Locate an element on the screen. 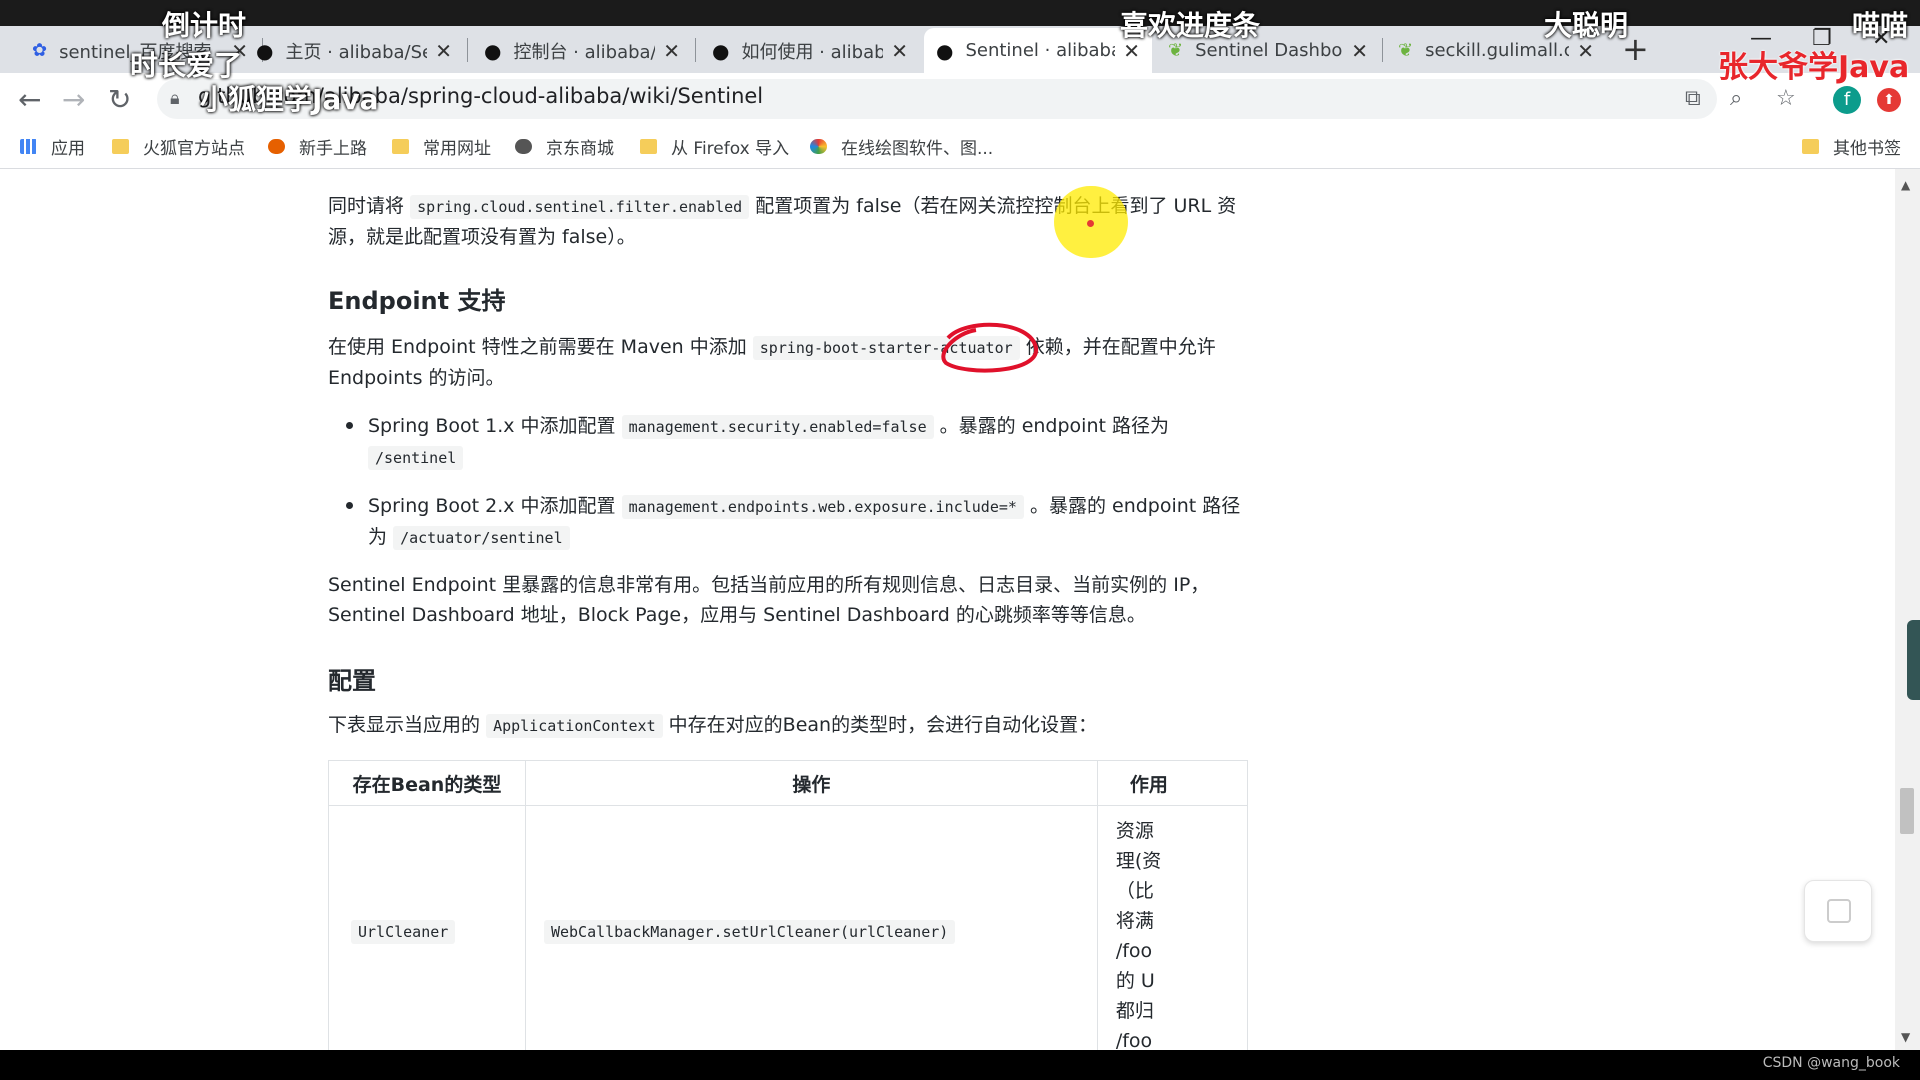 This screenshot has height=1080, width=1920. scroll-down-icon: ▼ is located at coordinates (1905, 1037).